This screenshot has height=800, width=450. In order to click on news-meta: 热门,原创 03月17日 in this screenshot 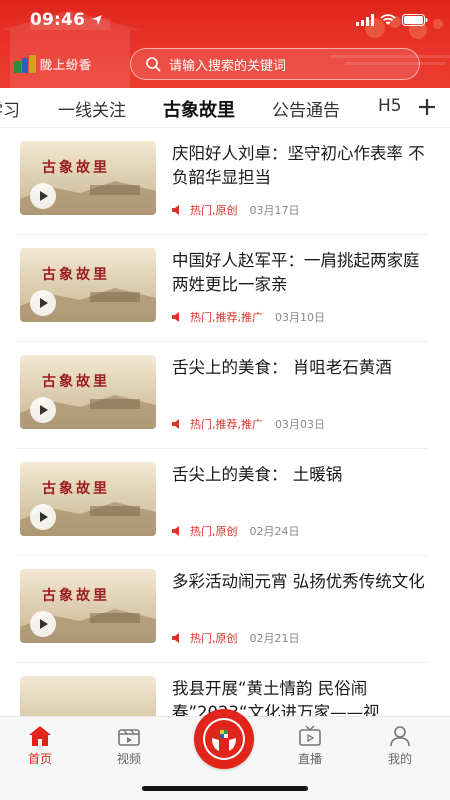, I will do `click(236, 210)`.